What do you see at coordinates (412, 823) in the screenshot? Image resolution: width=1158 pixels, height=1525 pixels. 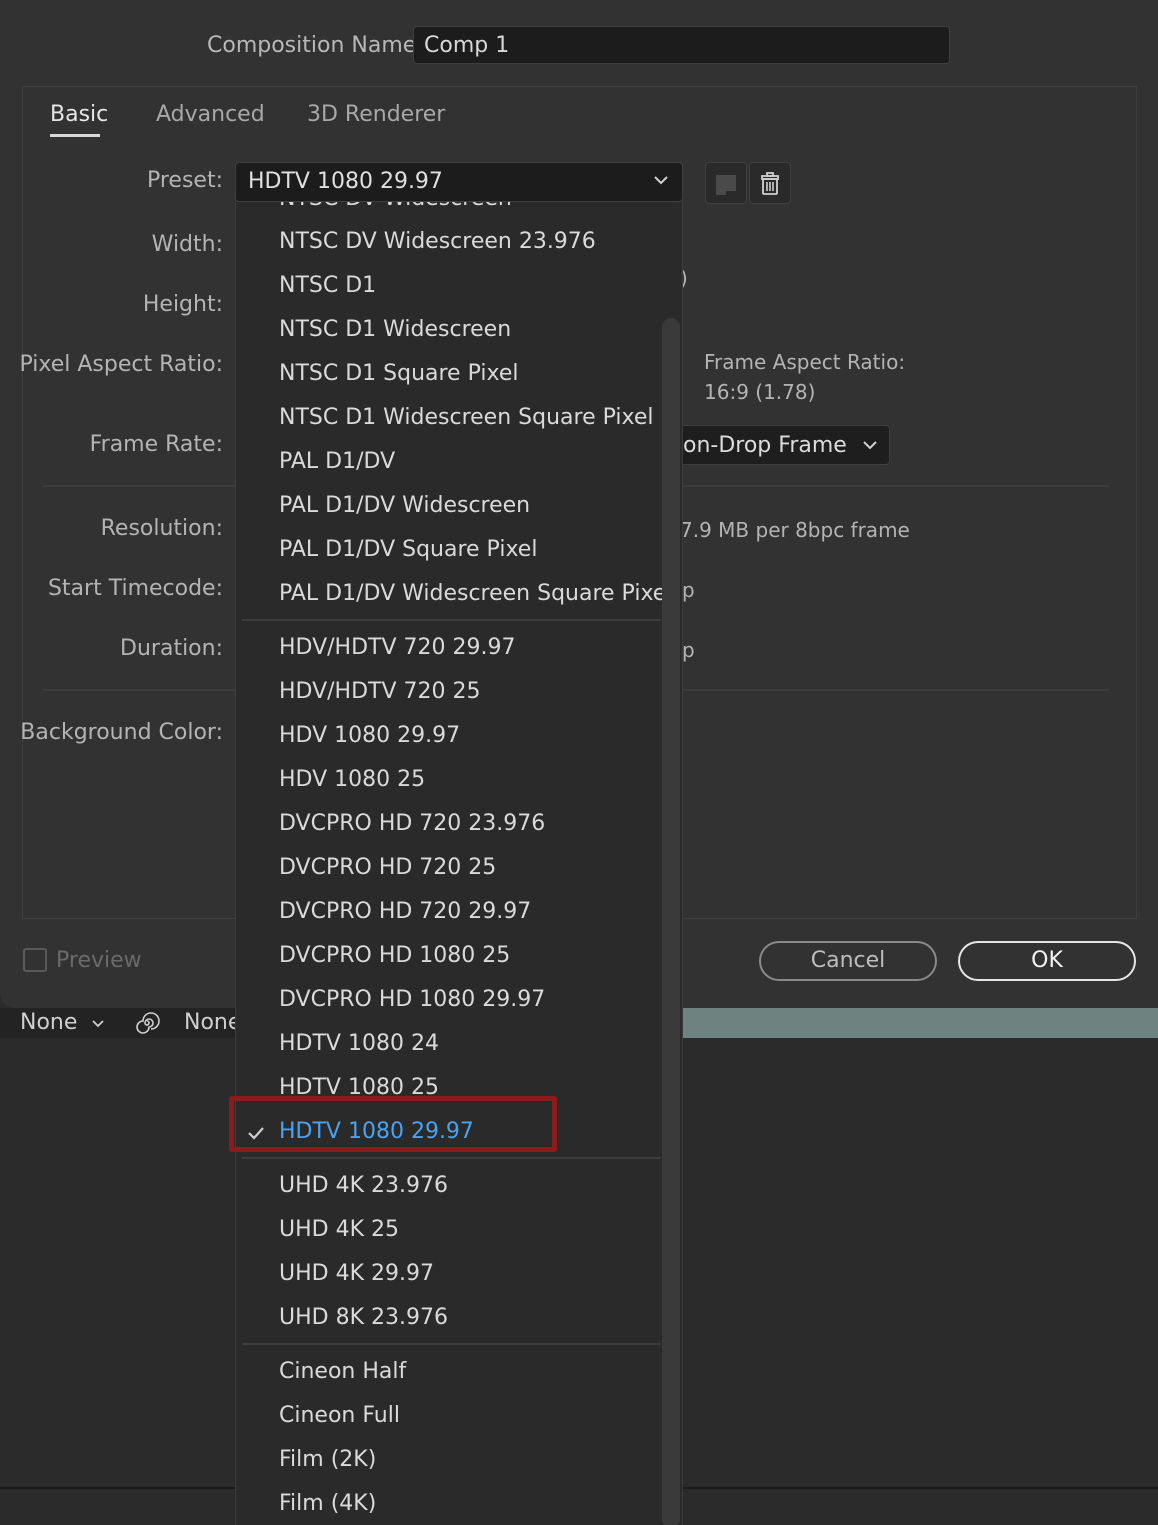 I see `dropdown-item: DVCPRO HD 720 23.976` at bounding box center [412, 823].